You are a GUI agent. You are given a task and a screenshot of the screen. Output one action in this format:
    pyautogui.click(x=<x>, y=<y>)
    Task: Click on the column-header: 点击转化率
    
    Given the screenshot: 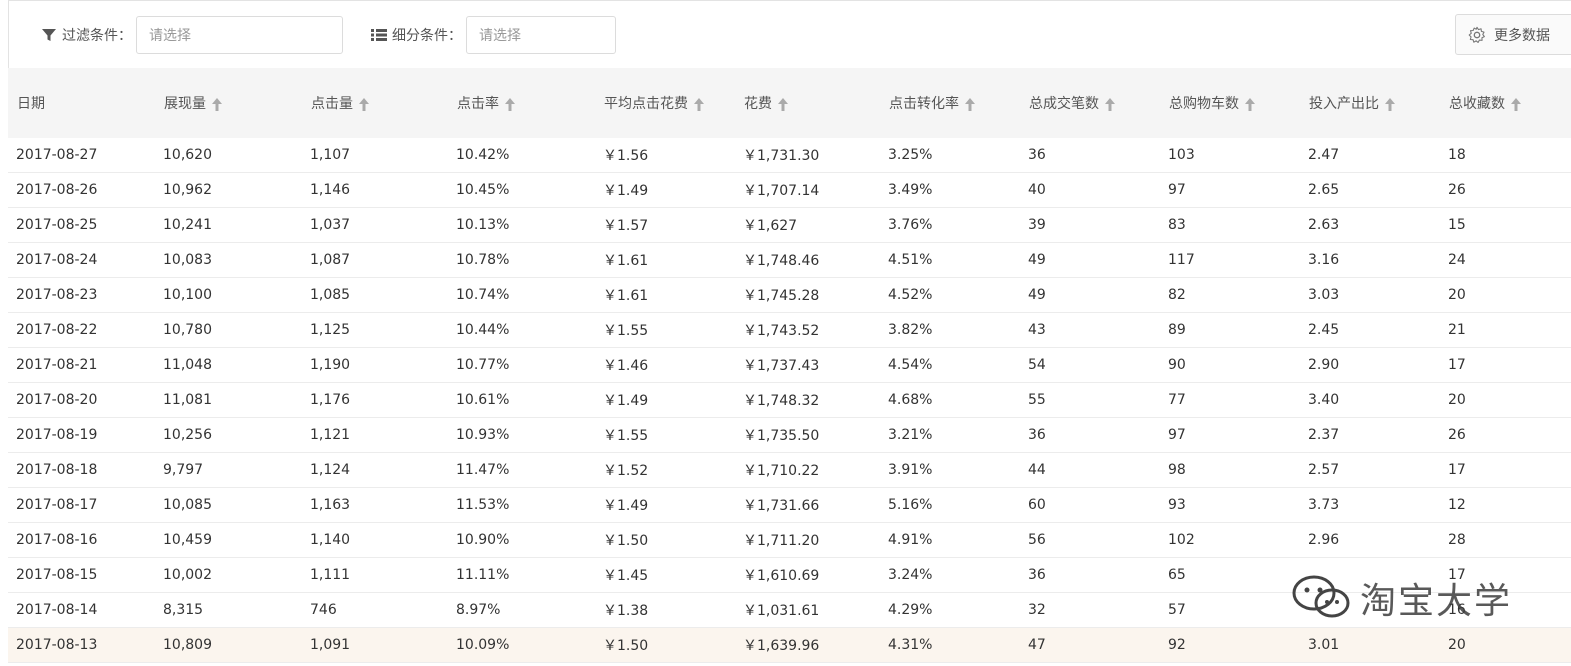 What is the action you would take?
    pyautogui.click(x=950, y=103)
    